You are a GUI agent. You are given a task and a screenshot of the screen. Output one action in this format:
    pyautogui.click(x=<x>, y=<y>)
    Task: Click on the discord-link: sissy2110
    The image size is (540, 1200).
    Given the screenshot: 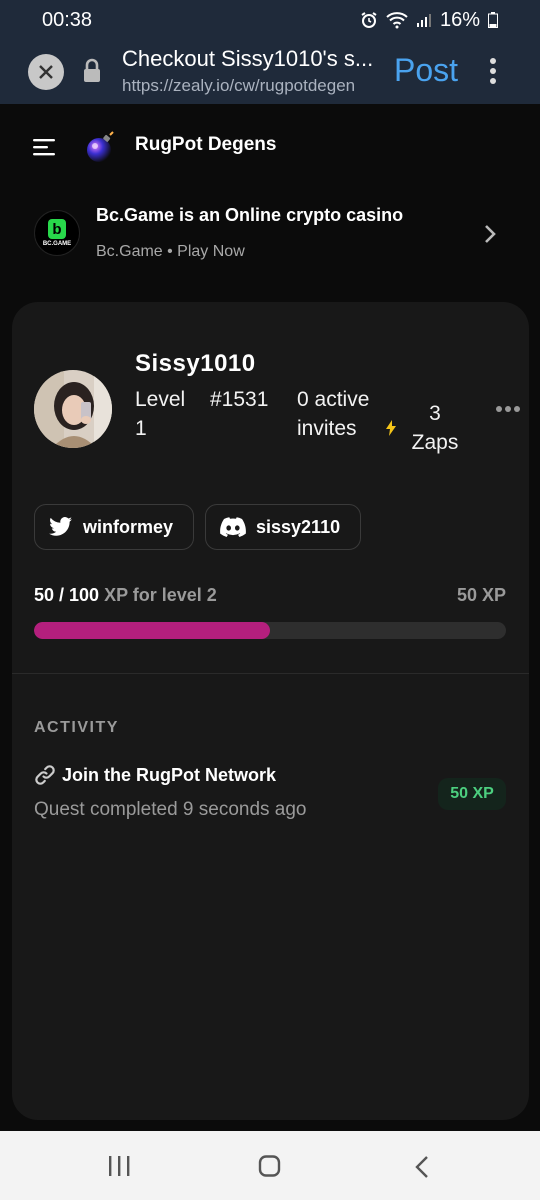 What is the action you would take?
    pyautogui.click(x=283, y=527)
    